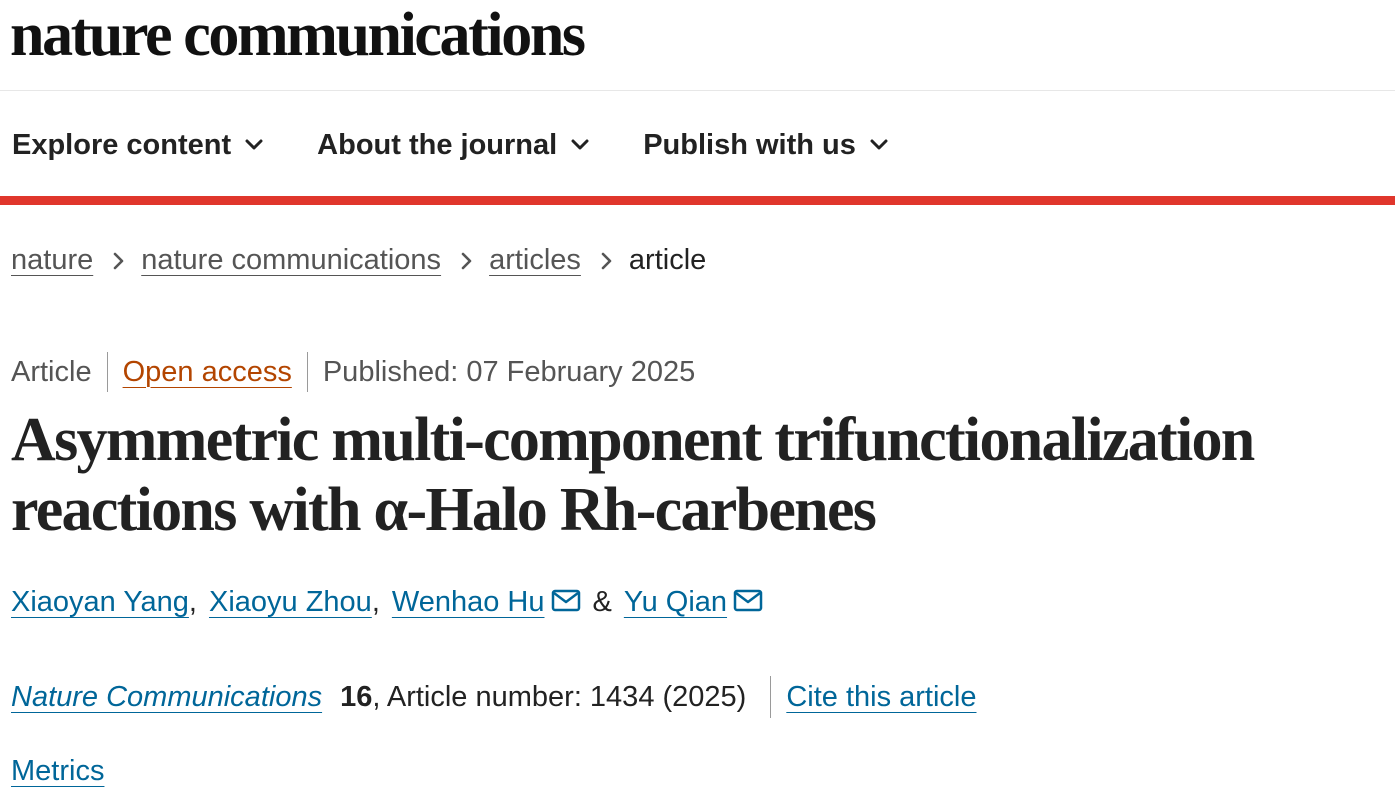 This screenshot has height=800, width=1395. I want to click on article-type: Article, so click(51, 371).